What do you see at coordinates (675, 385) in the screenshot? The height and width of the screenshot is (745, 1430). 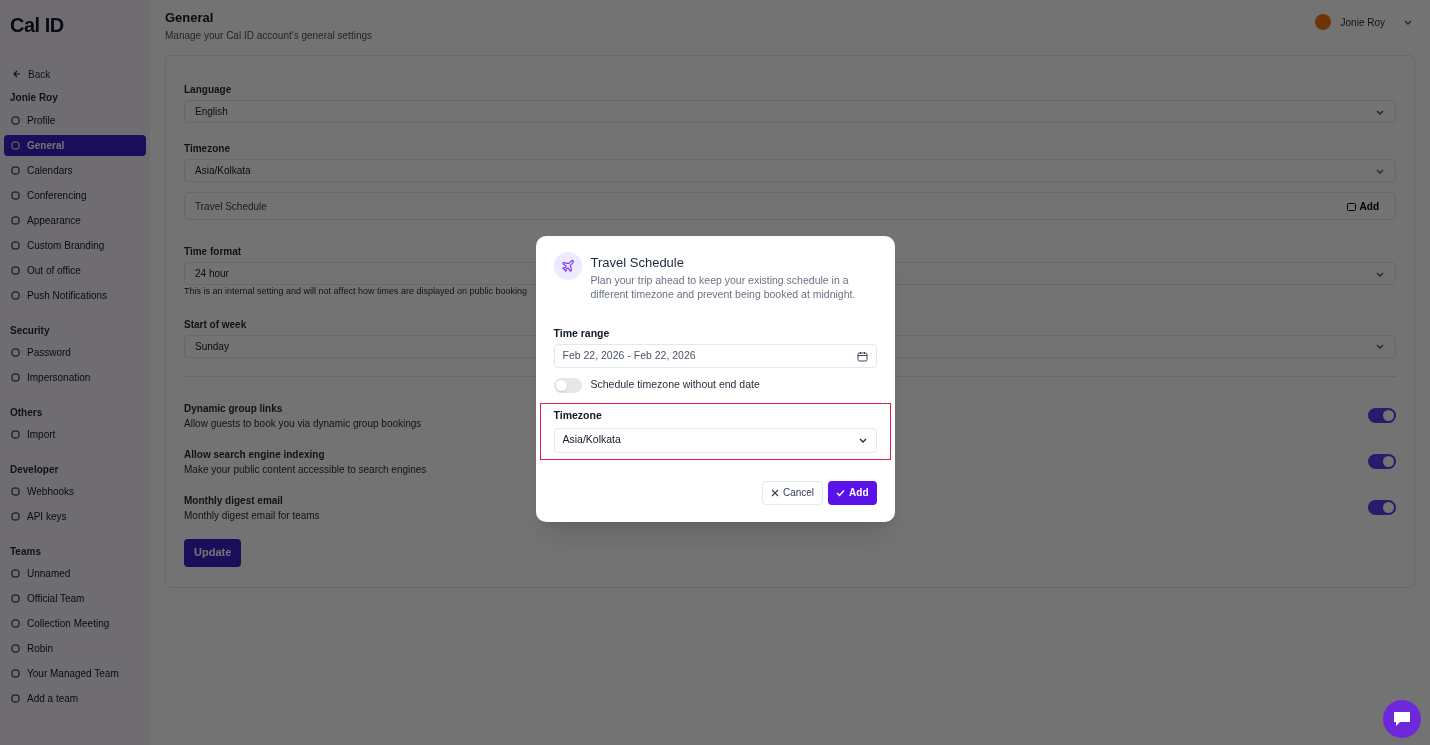 I see `toggle-label: Schedule timezone without end date` at bounding box center [675, 385].